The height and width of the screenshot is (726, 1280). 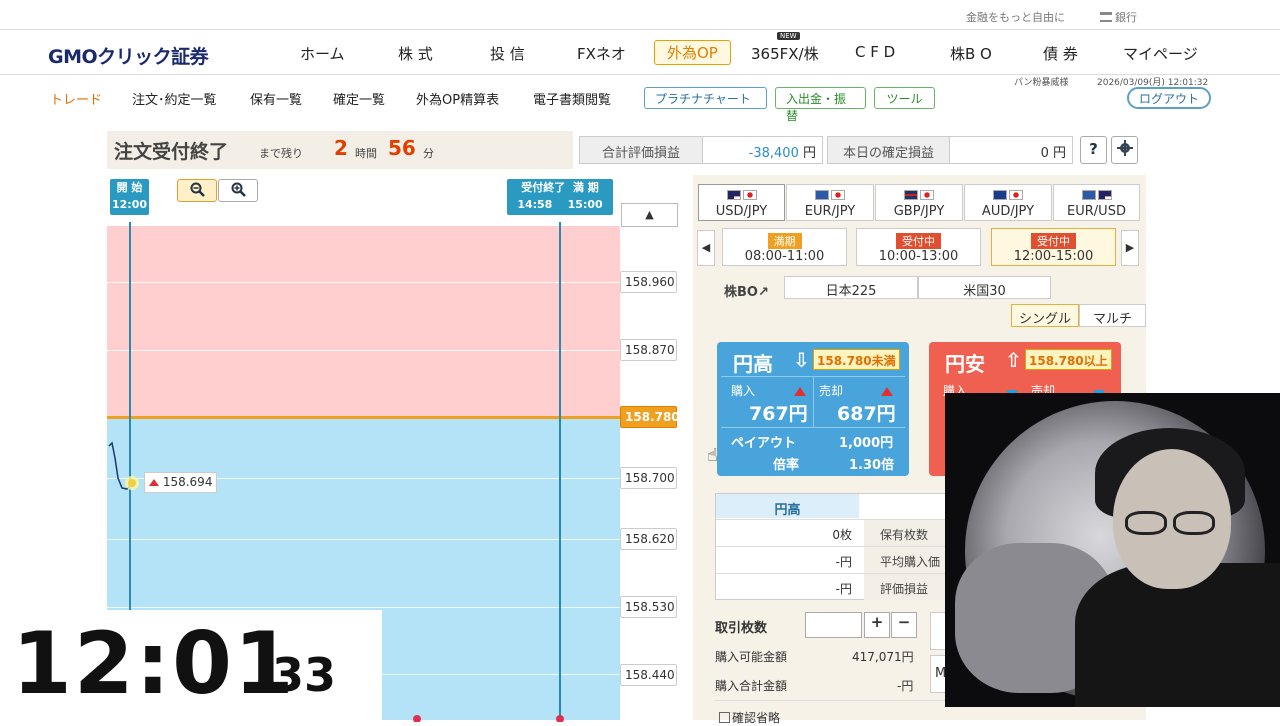 I want to click on tools-button: ツール, so click(x=904, y=98).